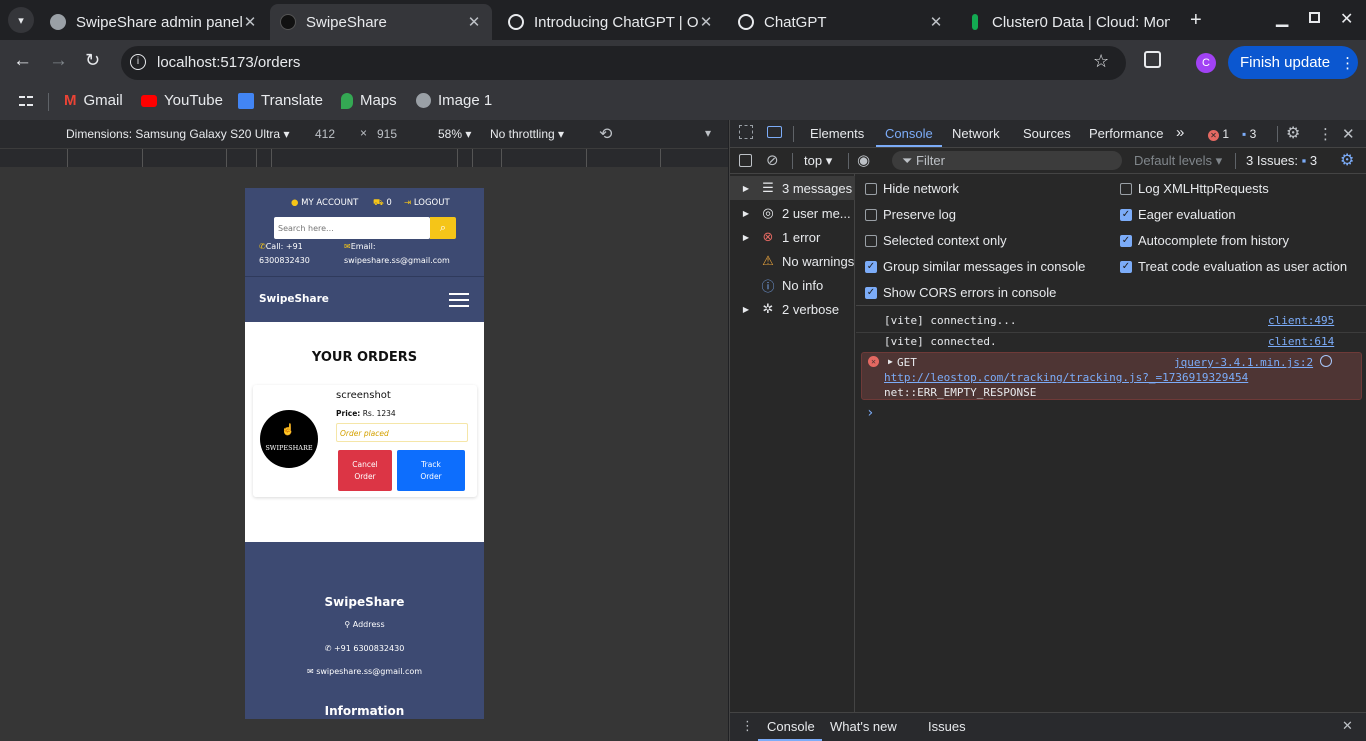  What do you see at coordinates (427, 203) in the screenshot?
I see `logout-link: ⇥ LOGOUT` at bounding box center [427, 203].